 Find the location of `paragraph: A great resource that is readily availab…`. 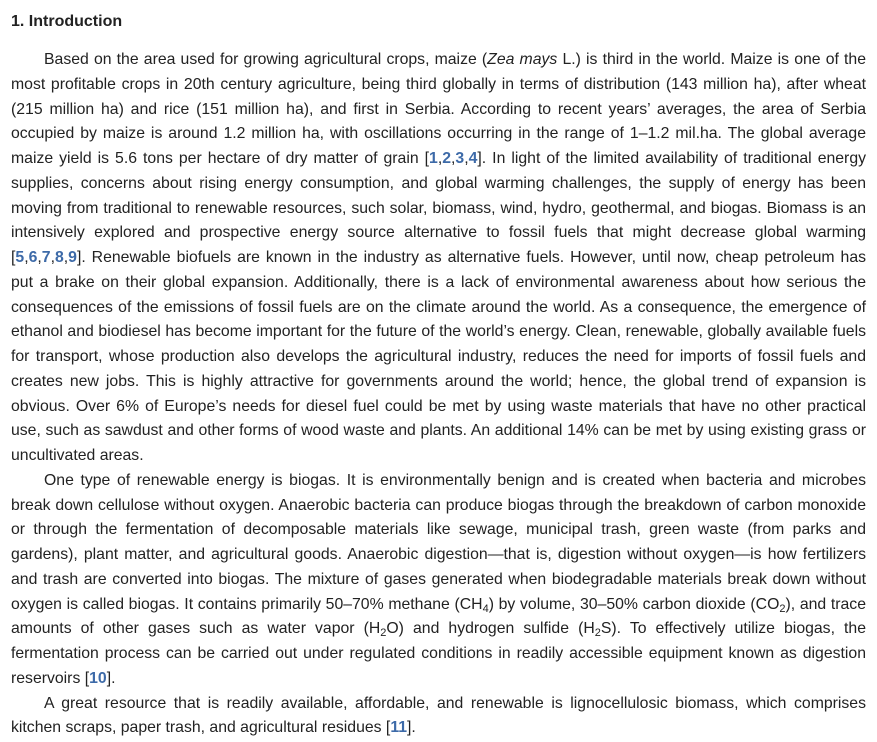

paragraph: A great resource that is readily availab… is located at coordinates (438, 717).